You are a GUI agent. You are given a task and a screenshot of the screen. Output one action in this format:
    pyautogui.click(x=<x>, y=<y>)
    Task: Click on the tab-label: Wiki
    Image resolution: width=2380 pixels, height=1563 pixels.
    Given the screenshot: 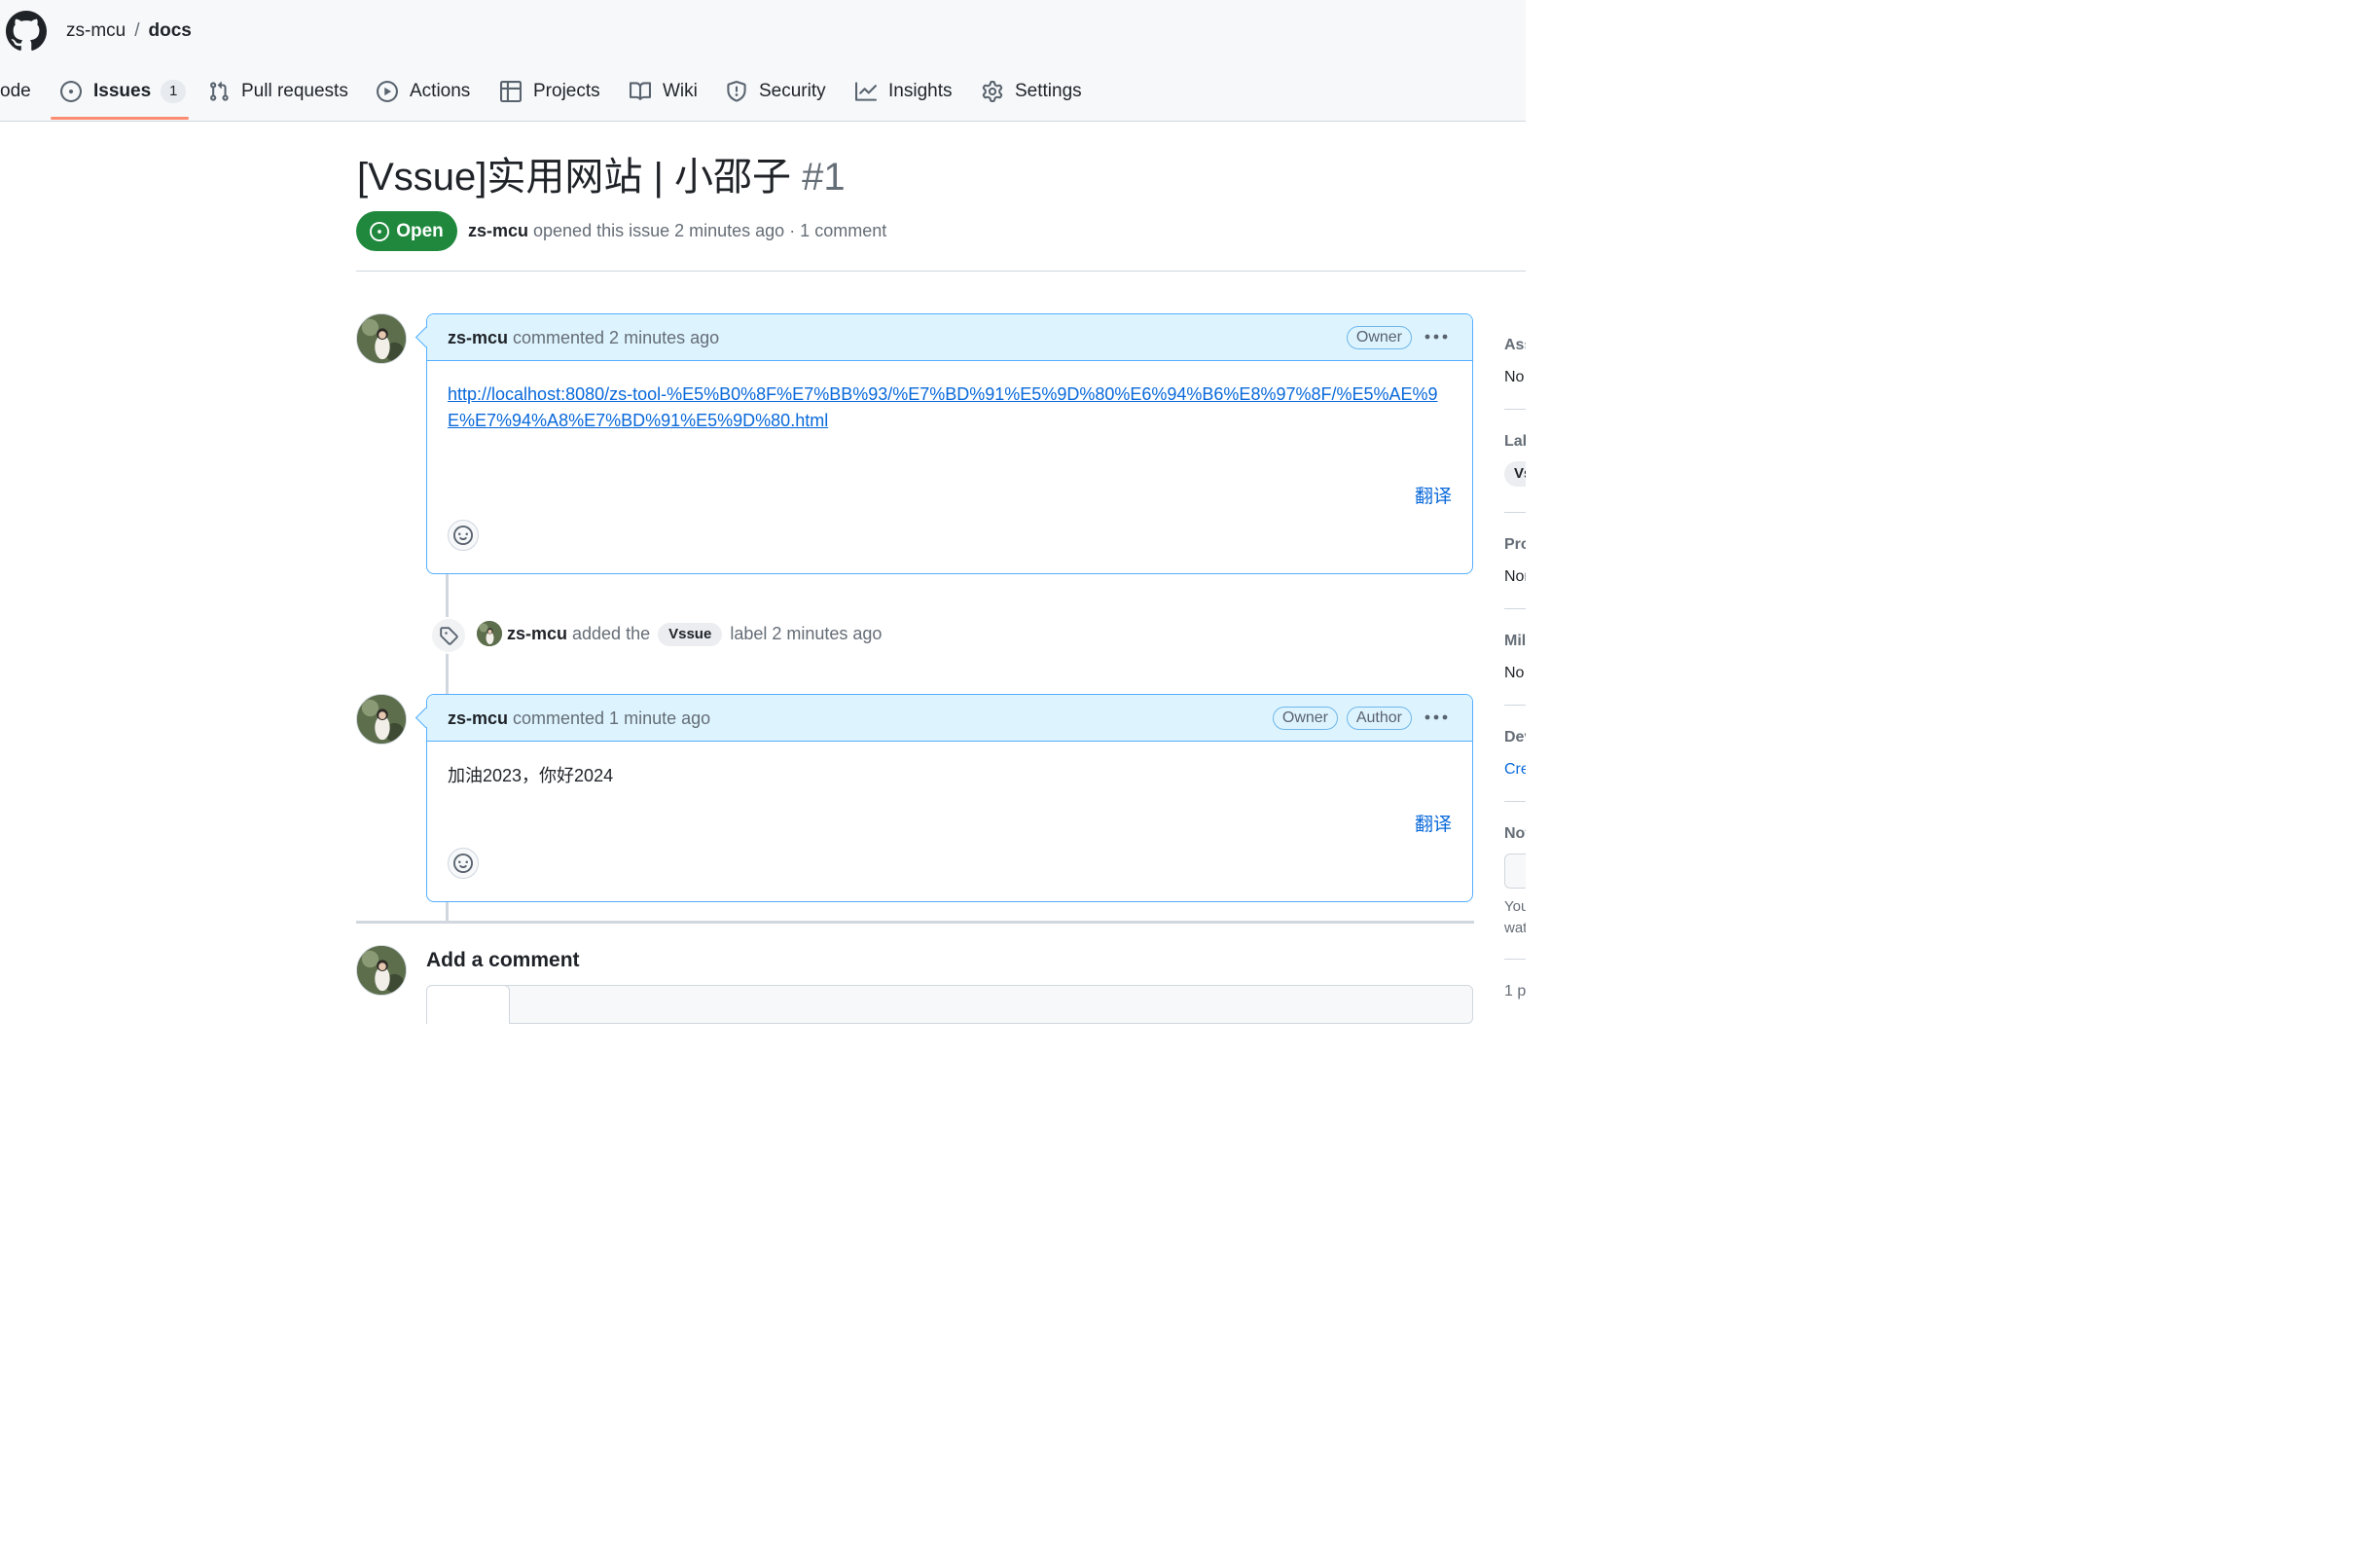 What is the action you would take?
    pyautogui.click(x=680, y=91)
    